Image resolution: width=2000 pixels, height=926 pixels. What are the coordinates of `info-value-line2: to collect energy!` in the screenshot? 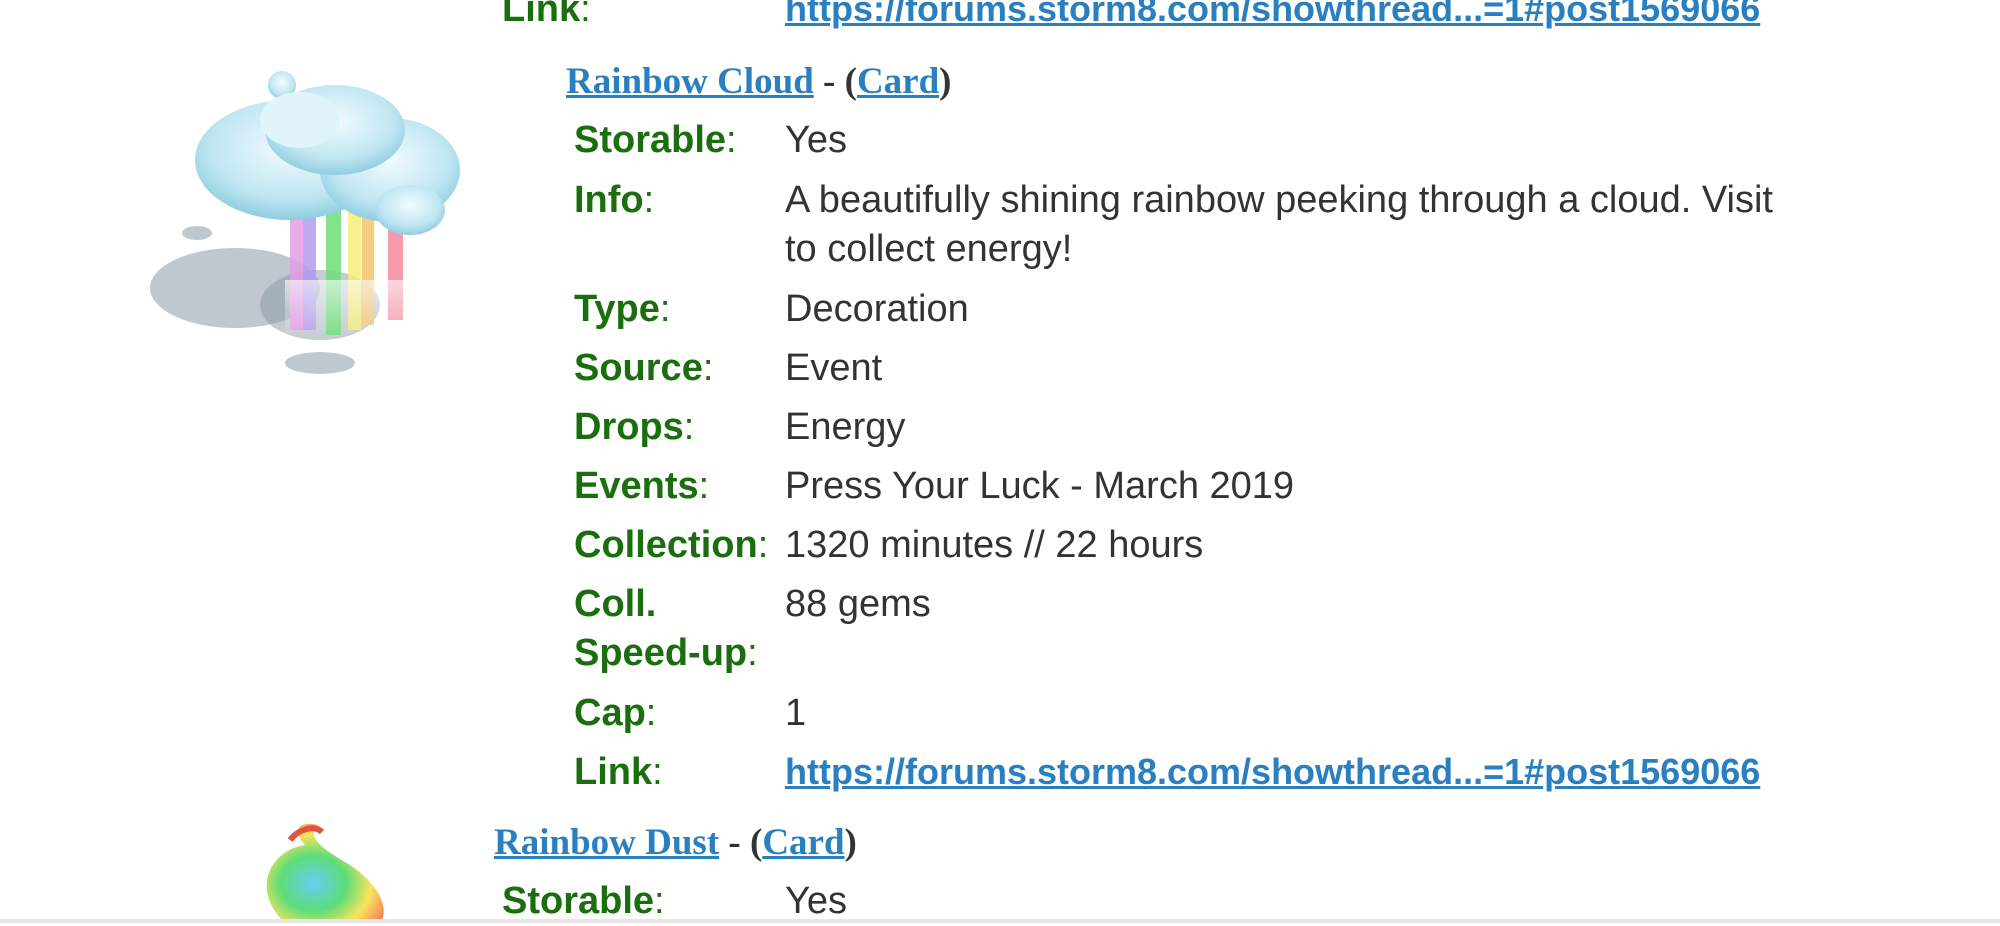 It's located at (929, 249).